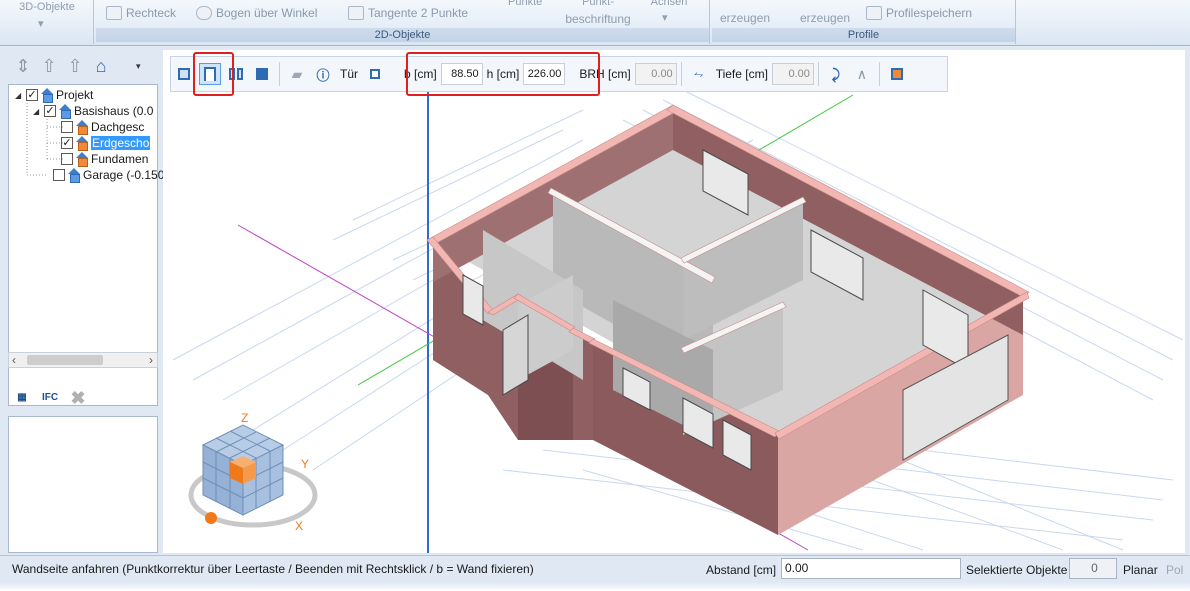 The image size is (1190, 591). I want to click on flip-button: ∧, so click(862, 74).